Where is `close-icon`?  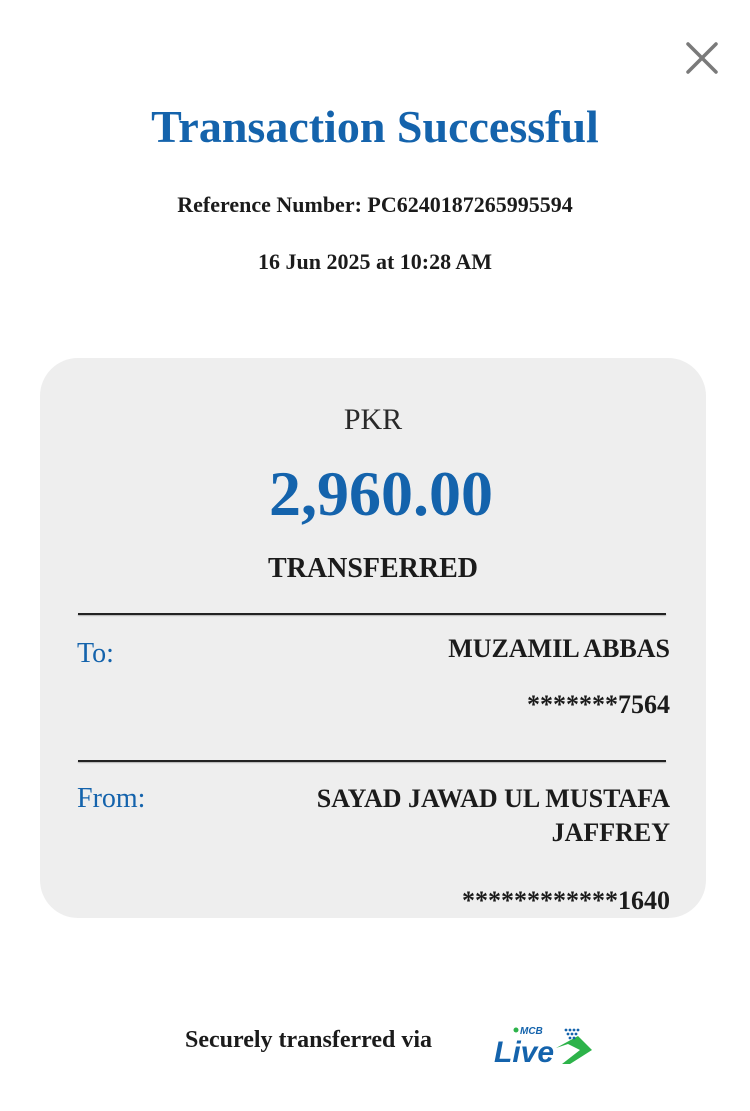
close-icon is located at coordinates (702, 58).